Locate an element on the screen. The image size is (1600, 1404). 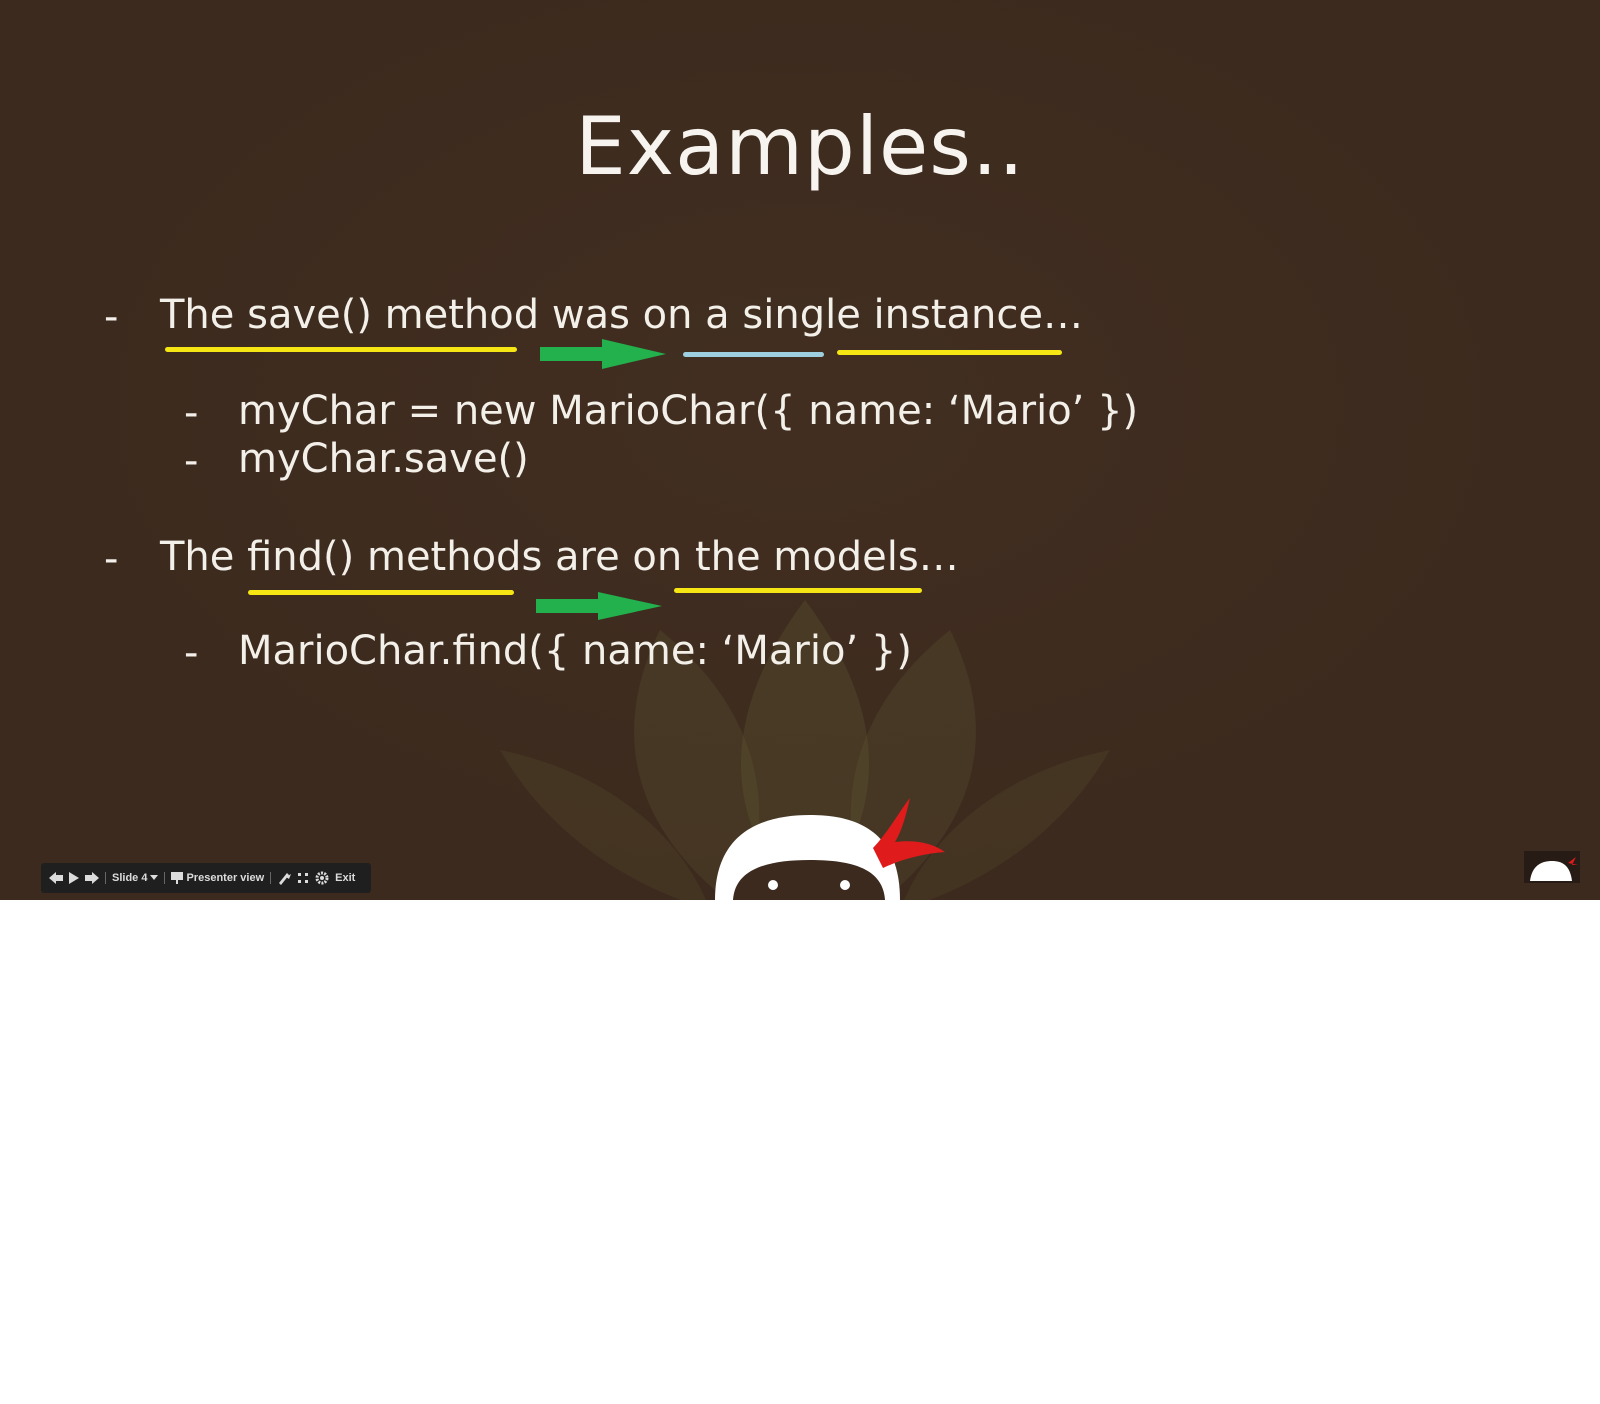
code-mariochar-find: MarioChar.find({ name: ‘Mario’ }) is located at coordinates (575, 651).